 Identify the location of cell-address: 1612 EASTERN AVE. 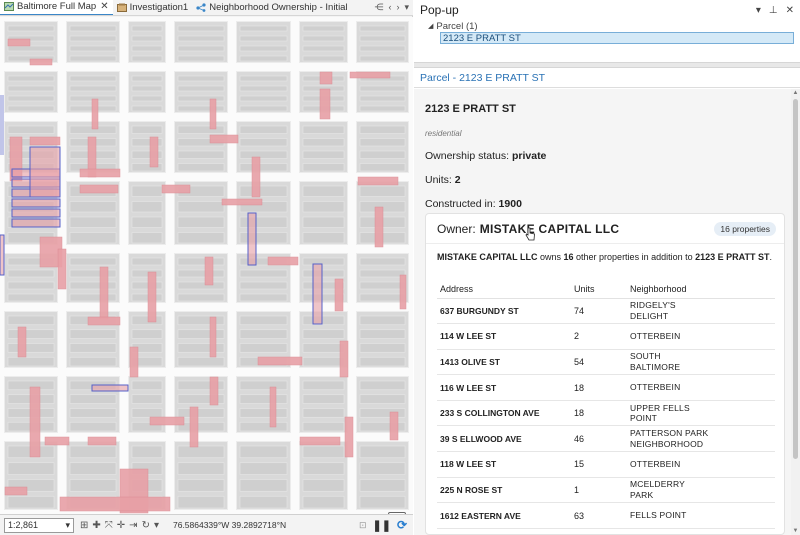
(504, 515).